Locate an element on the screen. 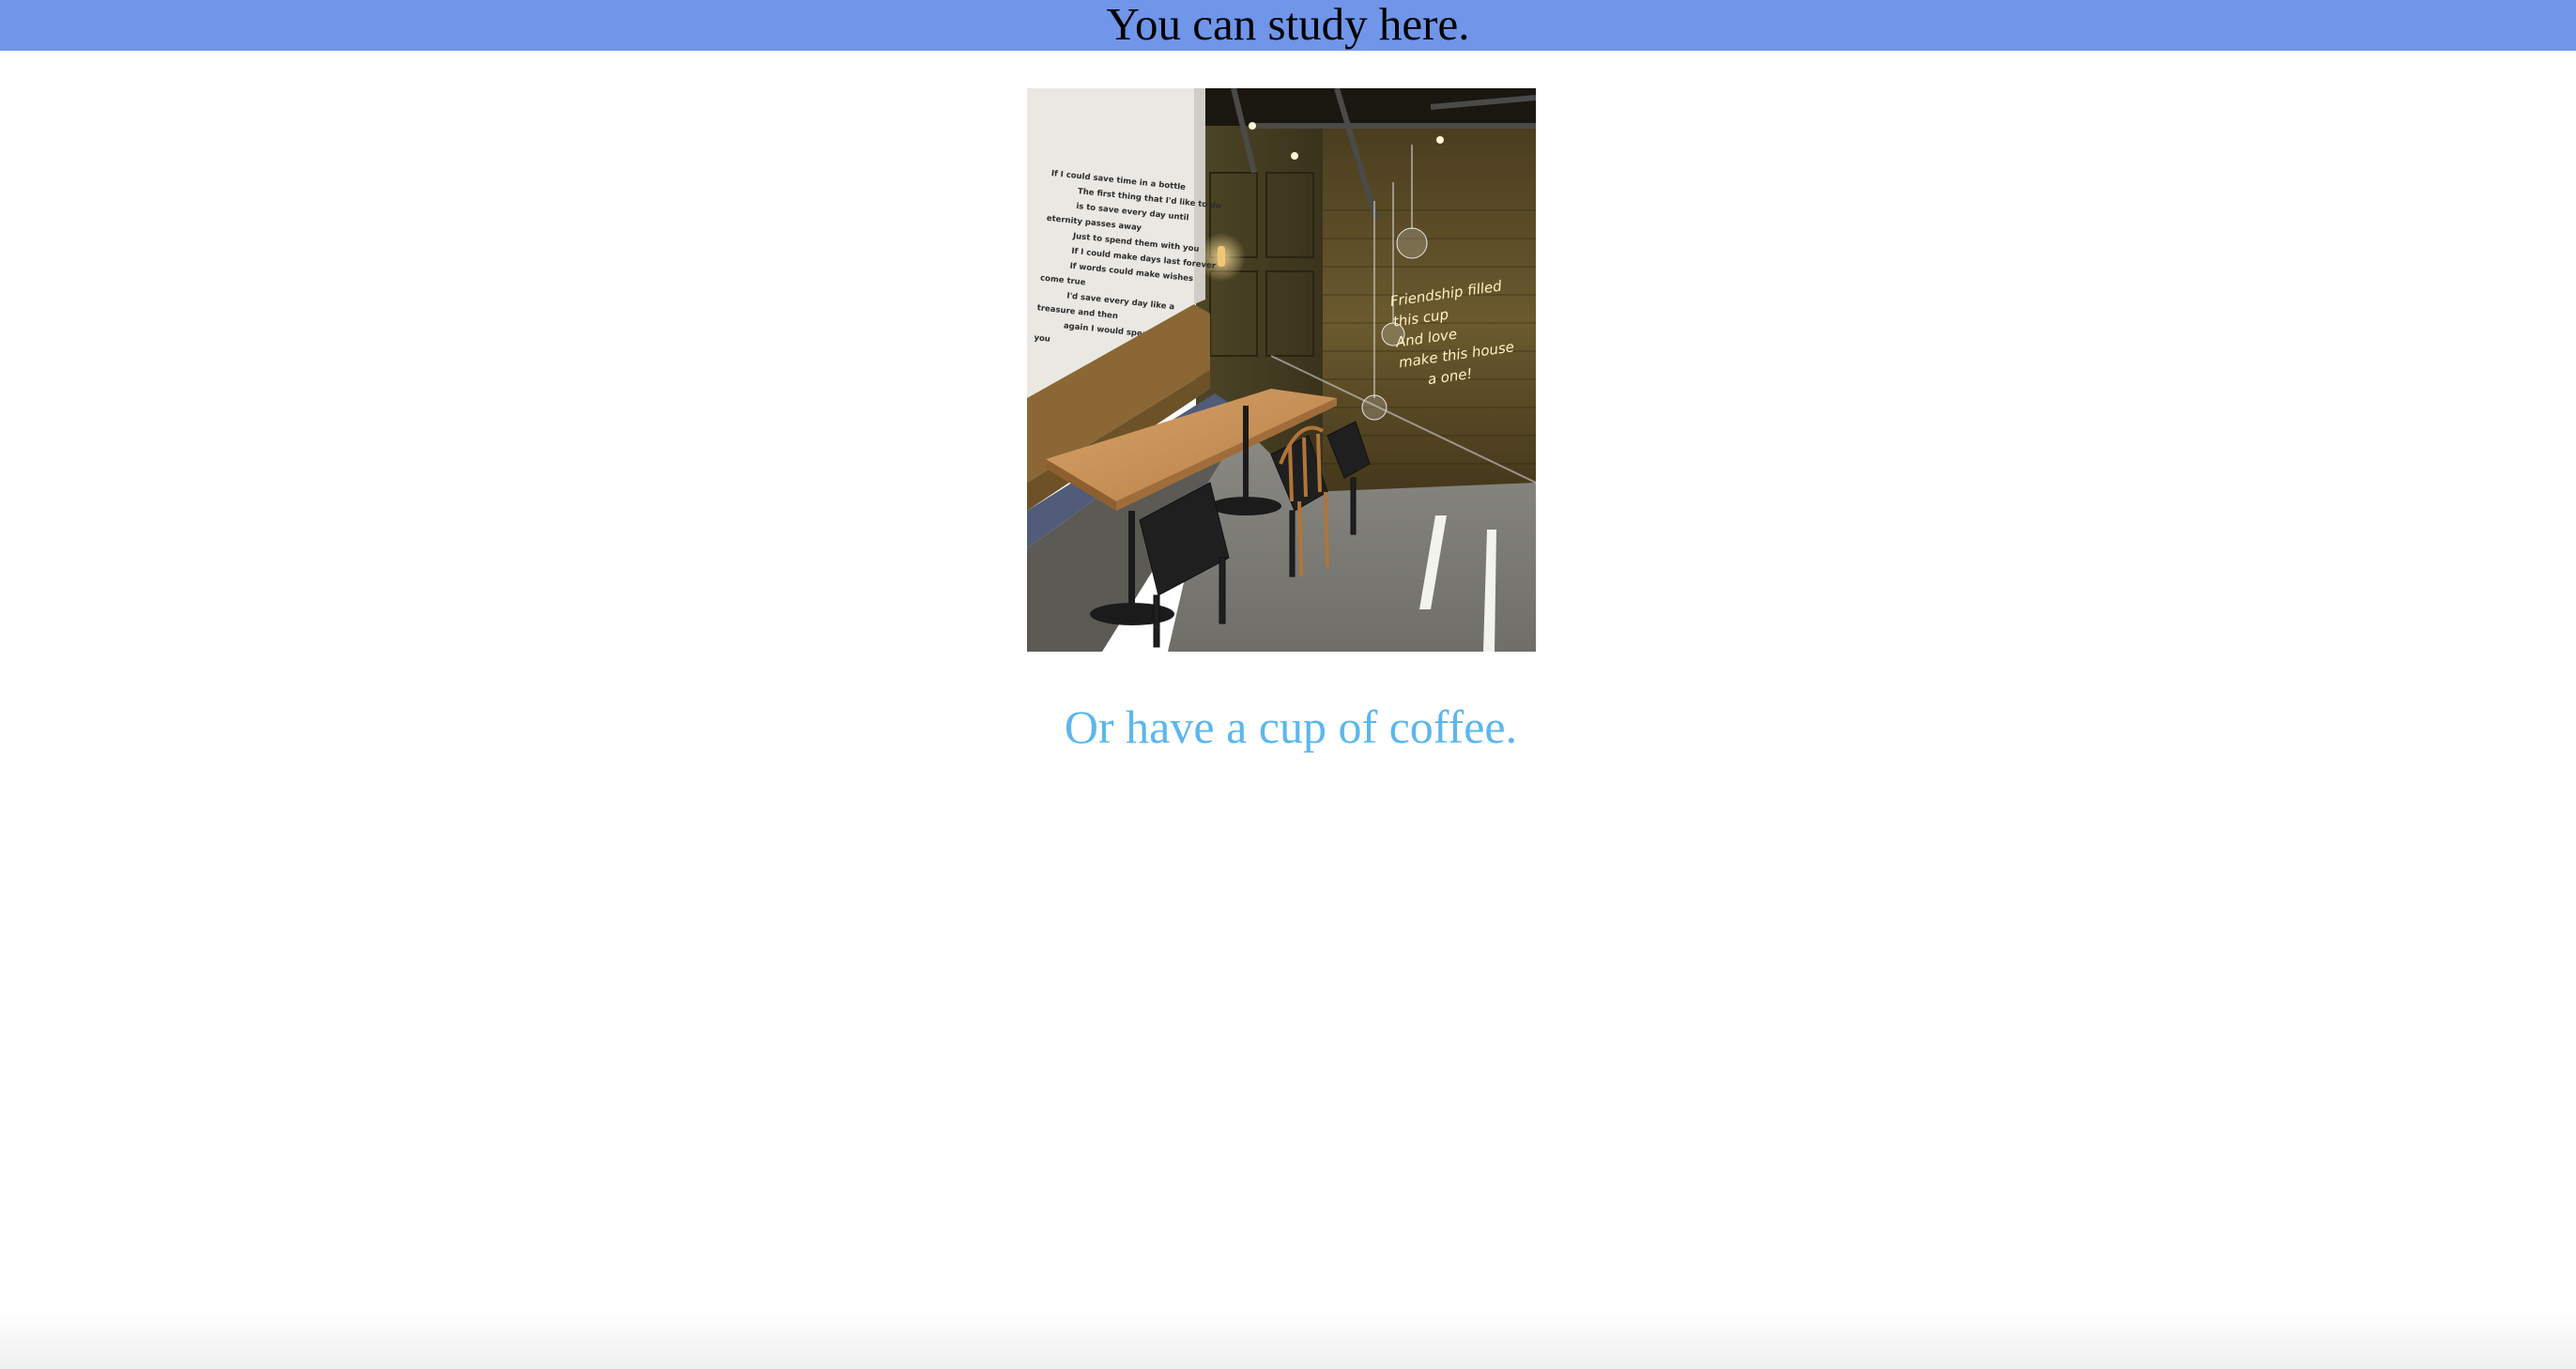  top-banner: You can study here. is located at coordinates (1288, 25).